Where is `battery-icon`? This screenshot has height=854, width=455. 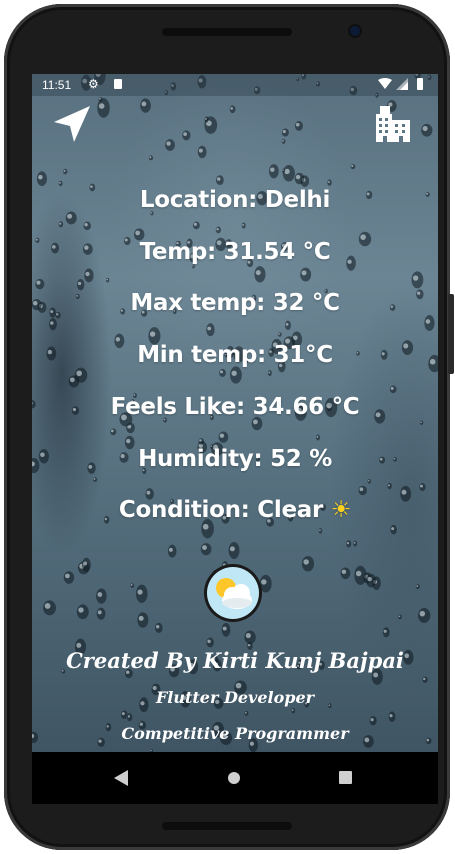 battery-icon is located at coordinates (420, 84).